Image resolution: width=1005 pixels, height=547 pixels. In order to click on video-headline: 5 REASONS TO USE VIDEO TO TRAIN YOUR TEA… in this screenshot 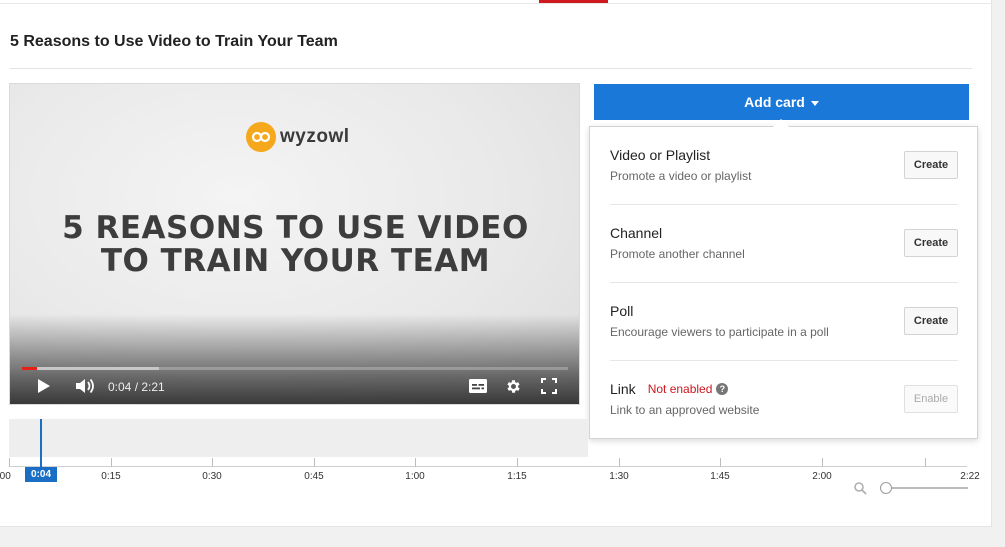, I will do `click(294, 244)`.